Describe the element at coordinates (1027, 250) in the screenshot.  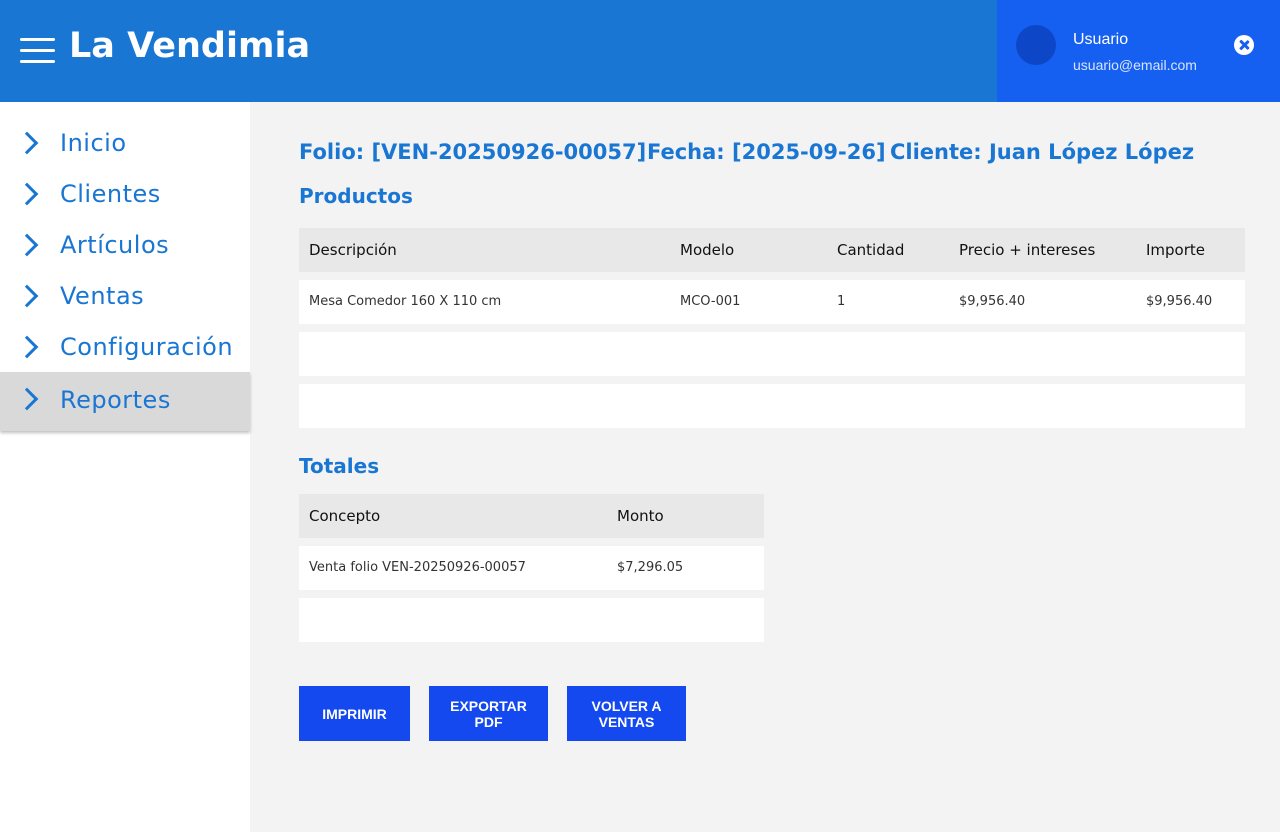
I see `column-header: Precio + intereses` at that location.